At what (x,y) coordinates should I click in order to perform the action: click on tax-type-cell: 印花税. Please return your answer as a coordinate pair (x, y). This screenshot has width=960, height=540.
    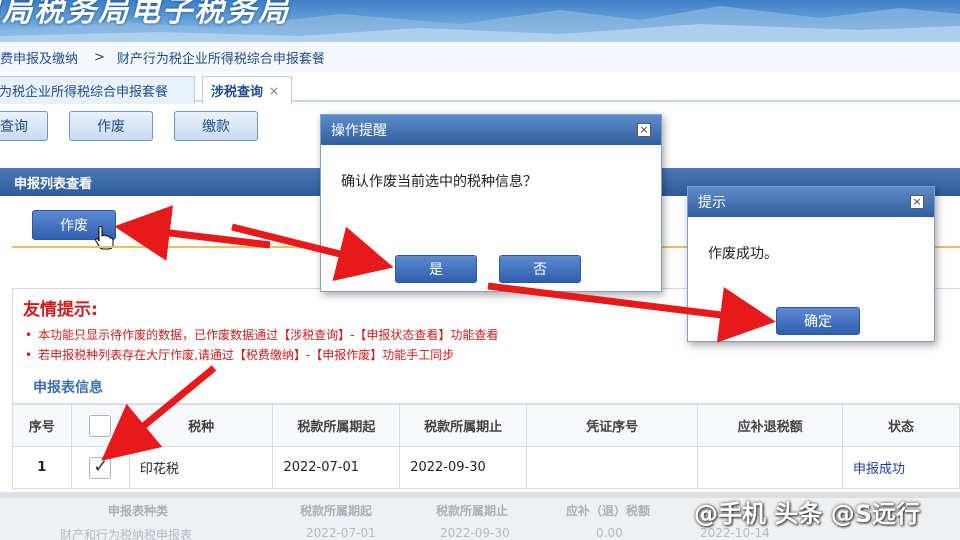
    Looking at the image, I should click on (201, 467).